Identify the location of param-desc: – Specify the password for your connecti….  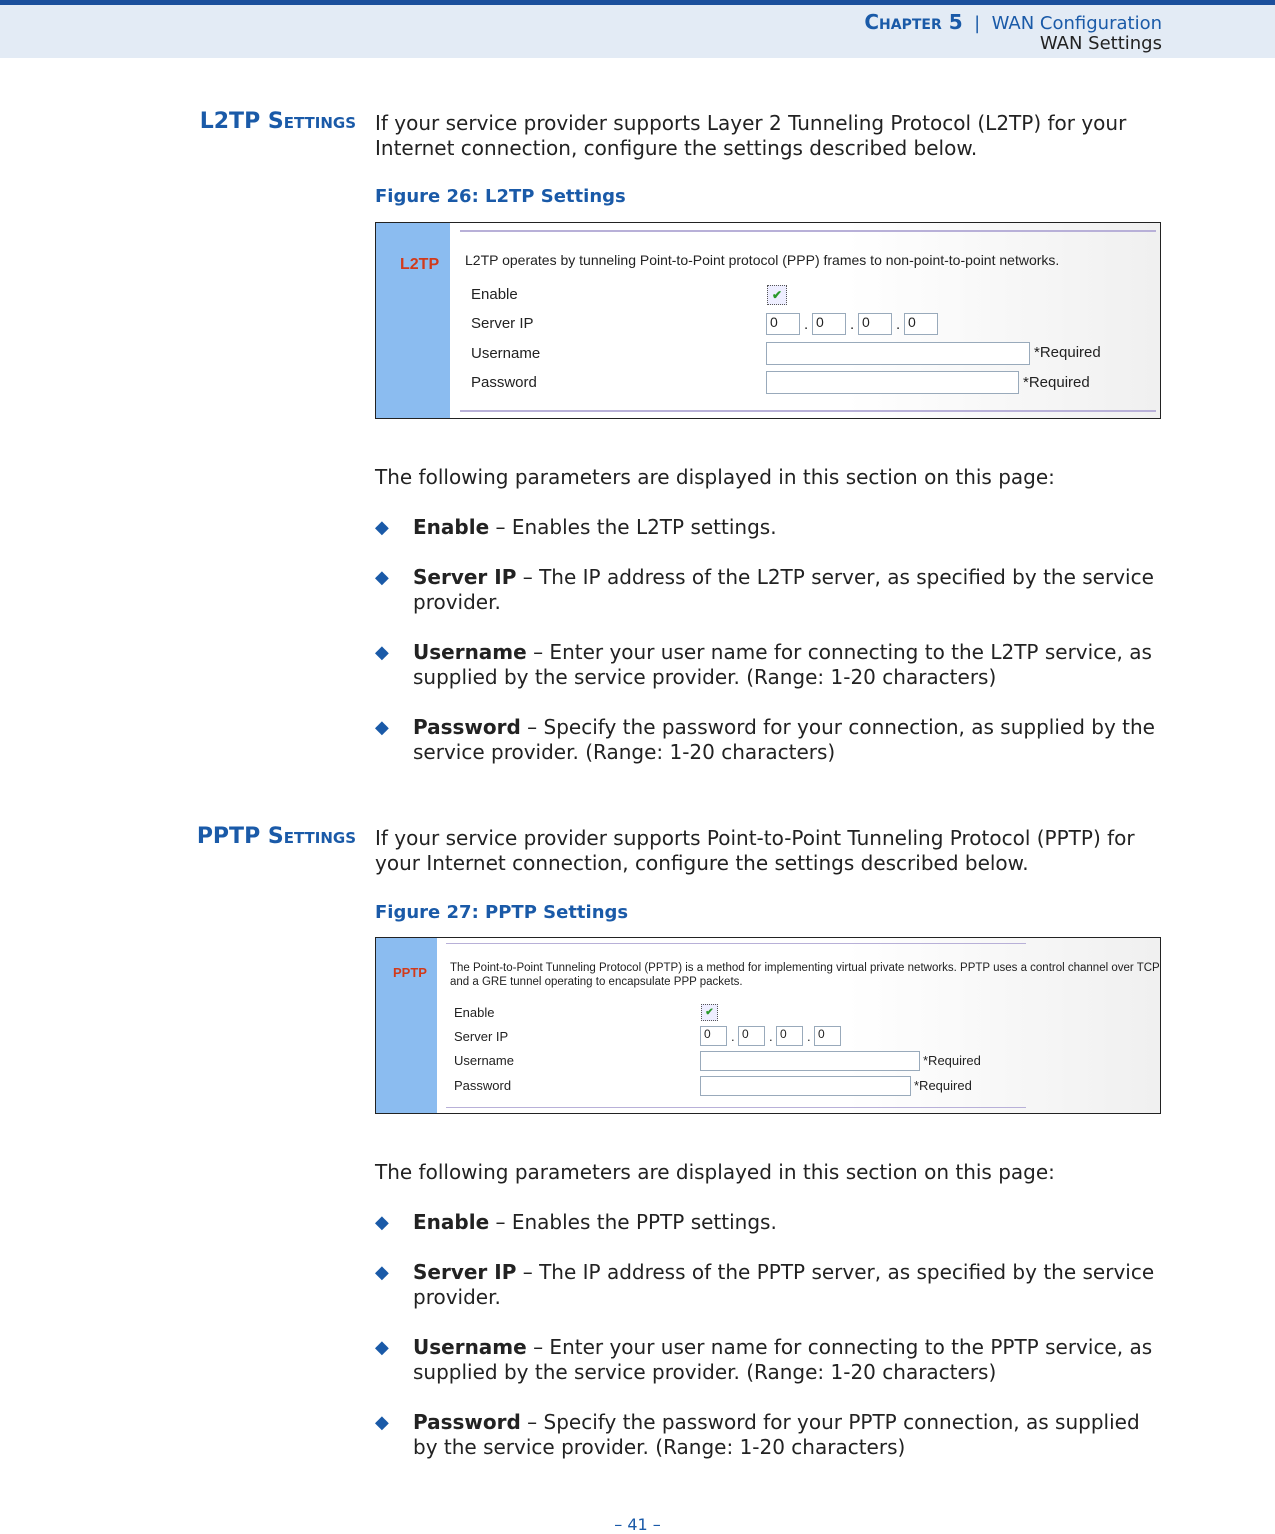
(784, 739).